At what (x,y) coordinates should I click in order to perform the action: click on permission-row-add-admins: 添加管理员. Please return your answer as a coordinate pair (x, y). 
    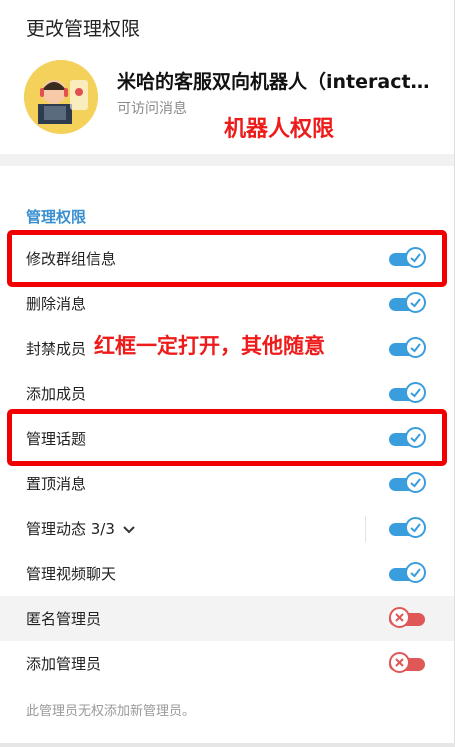
    Looking at the image, I should click on (227, 663).